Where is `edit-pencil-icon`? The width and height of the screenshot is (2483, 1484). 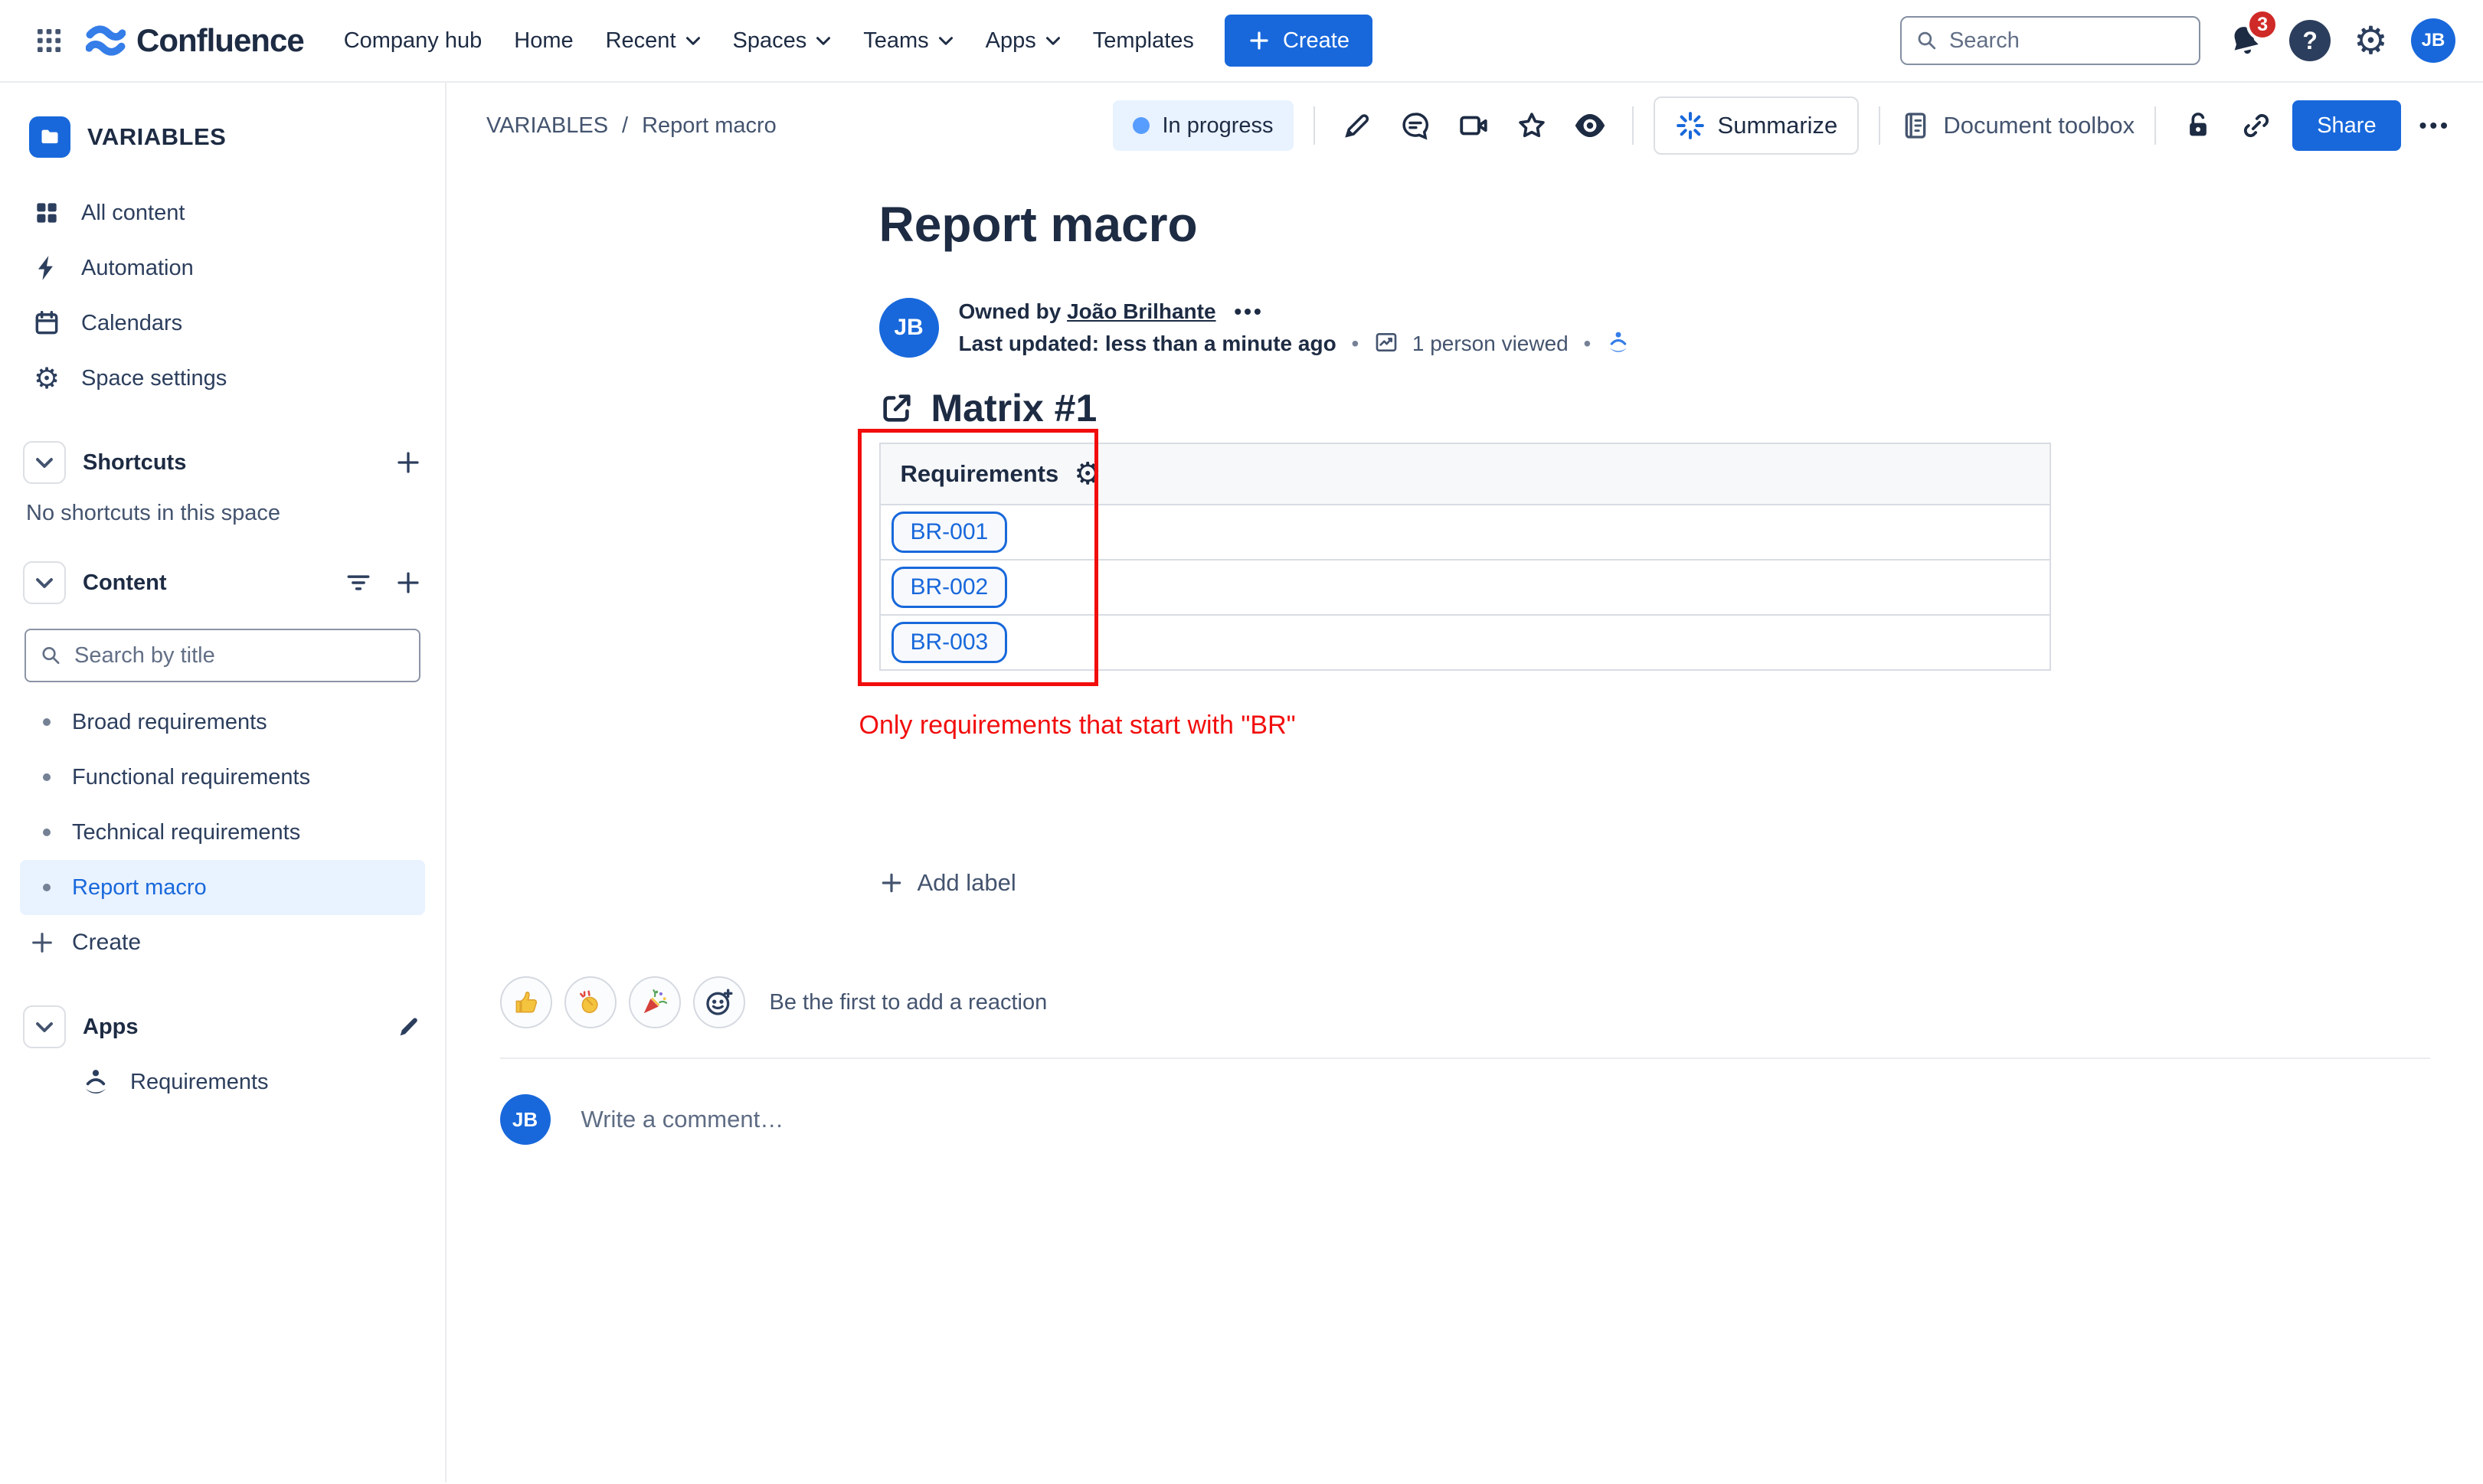
edit-pencil-icon is located at coordinates (409, 1027).